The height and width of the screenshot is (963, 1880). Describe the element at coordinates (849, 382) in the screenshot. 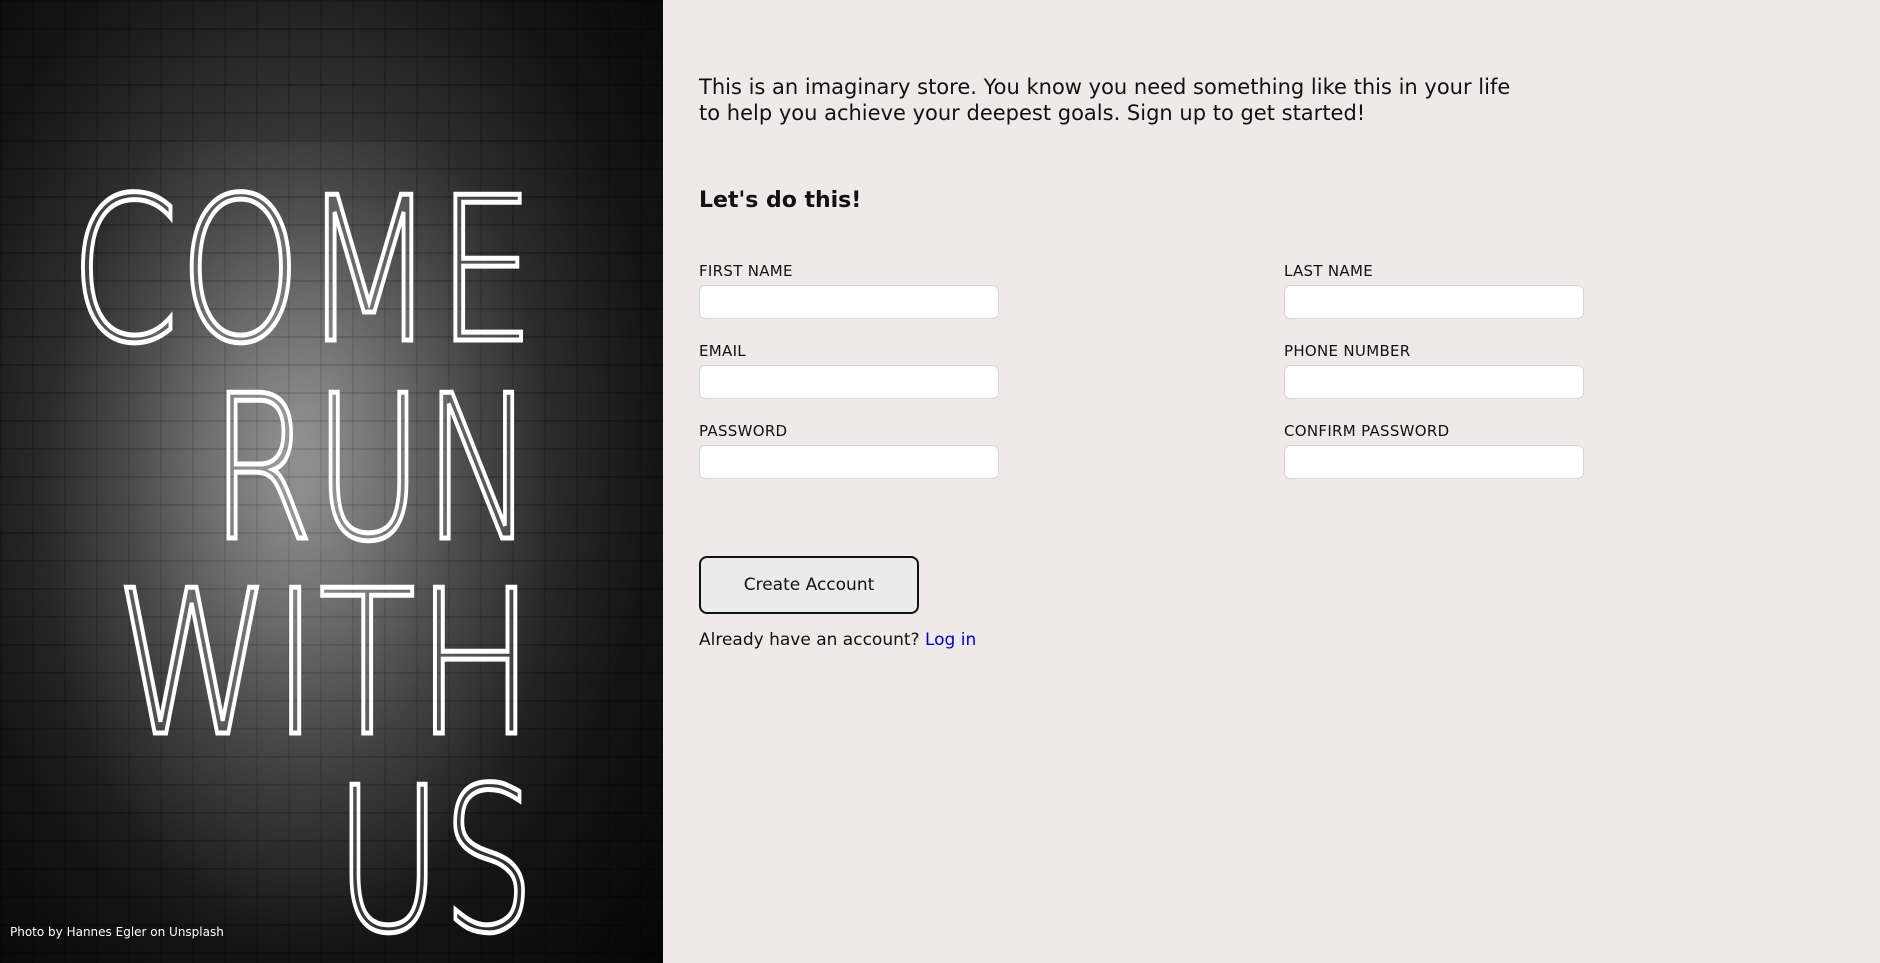

I see `email-input` at that location.